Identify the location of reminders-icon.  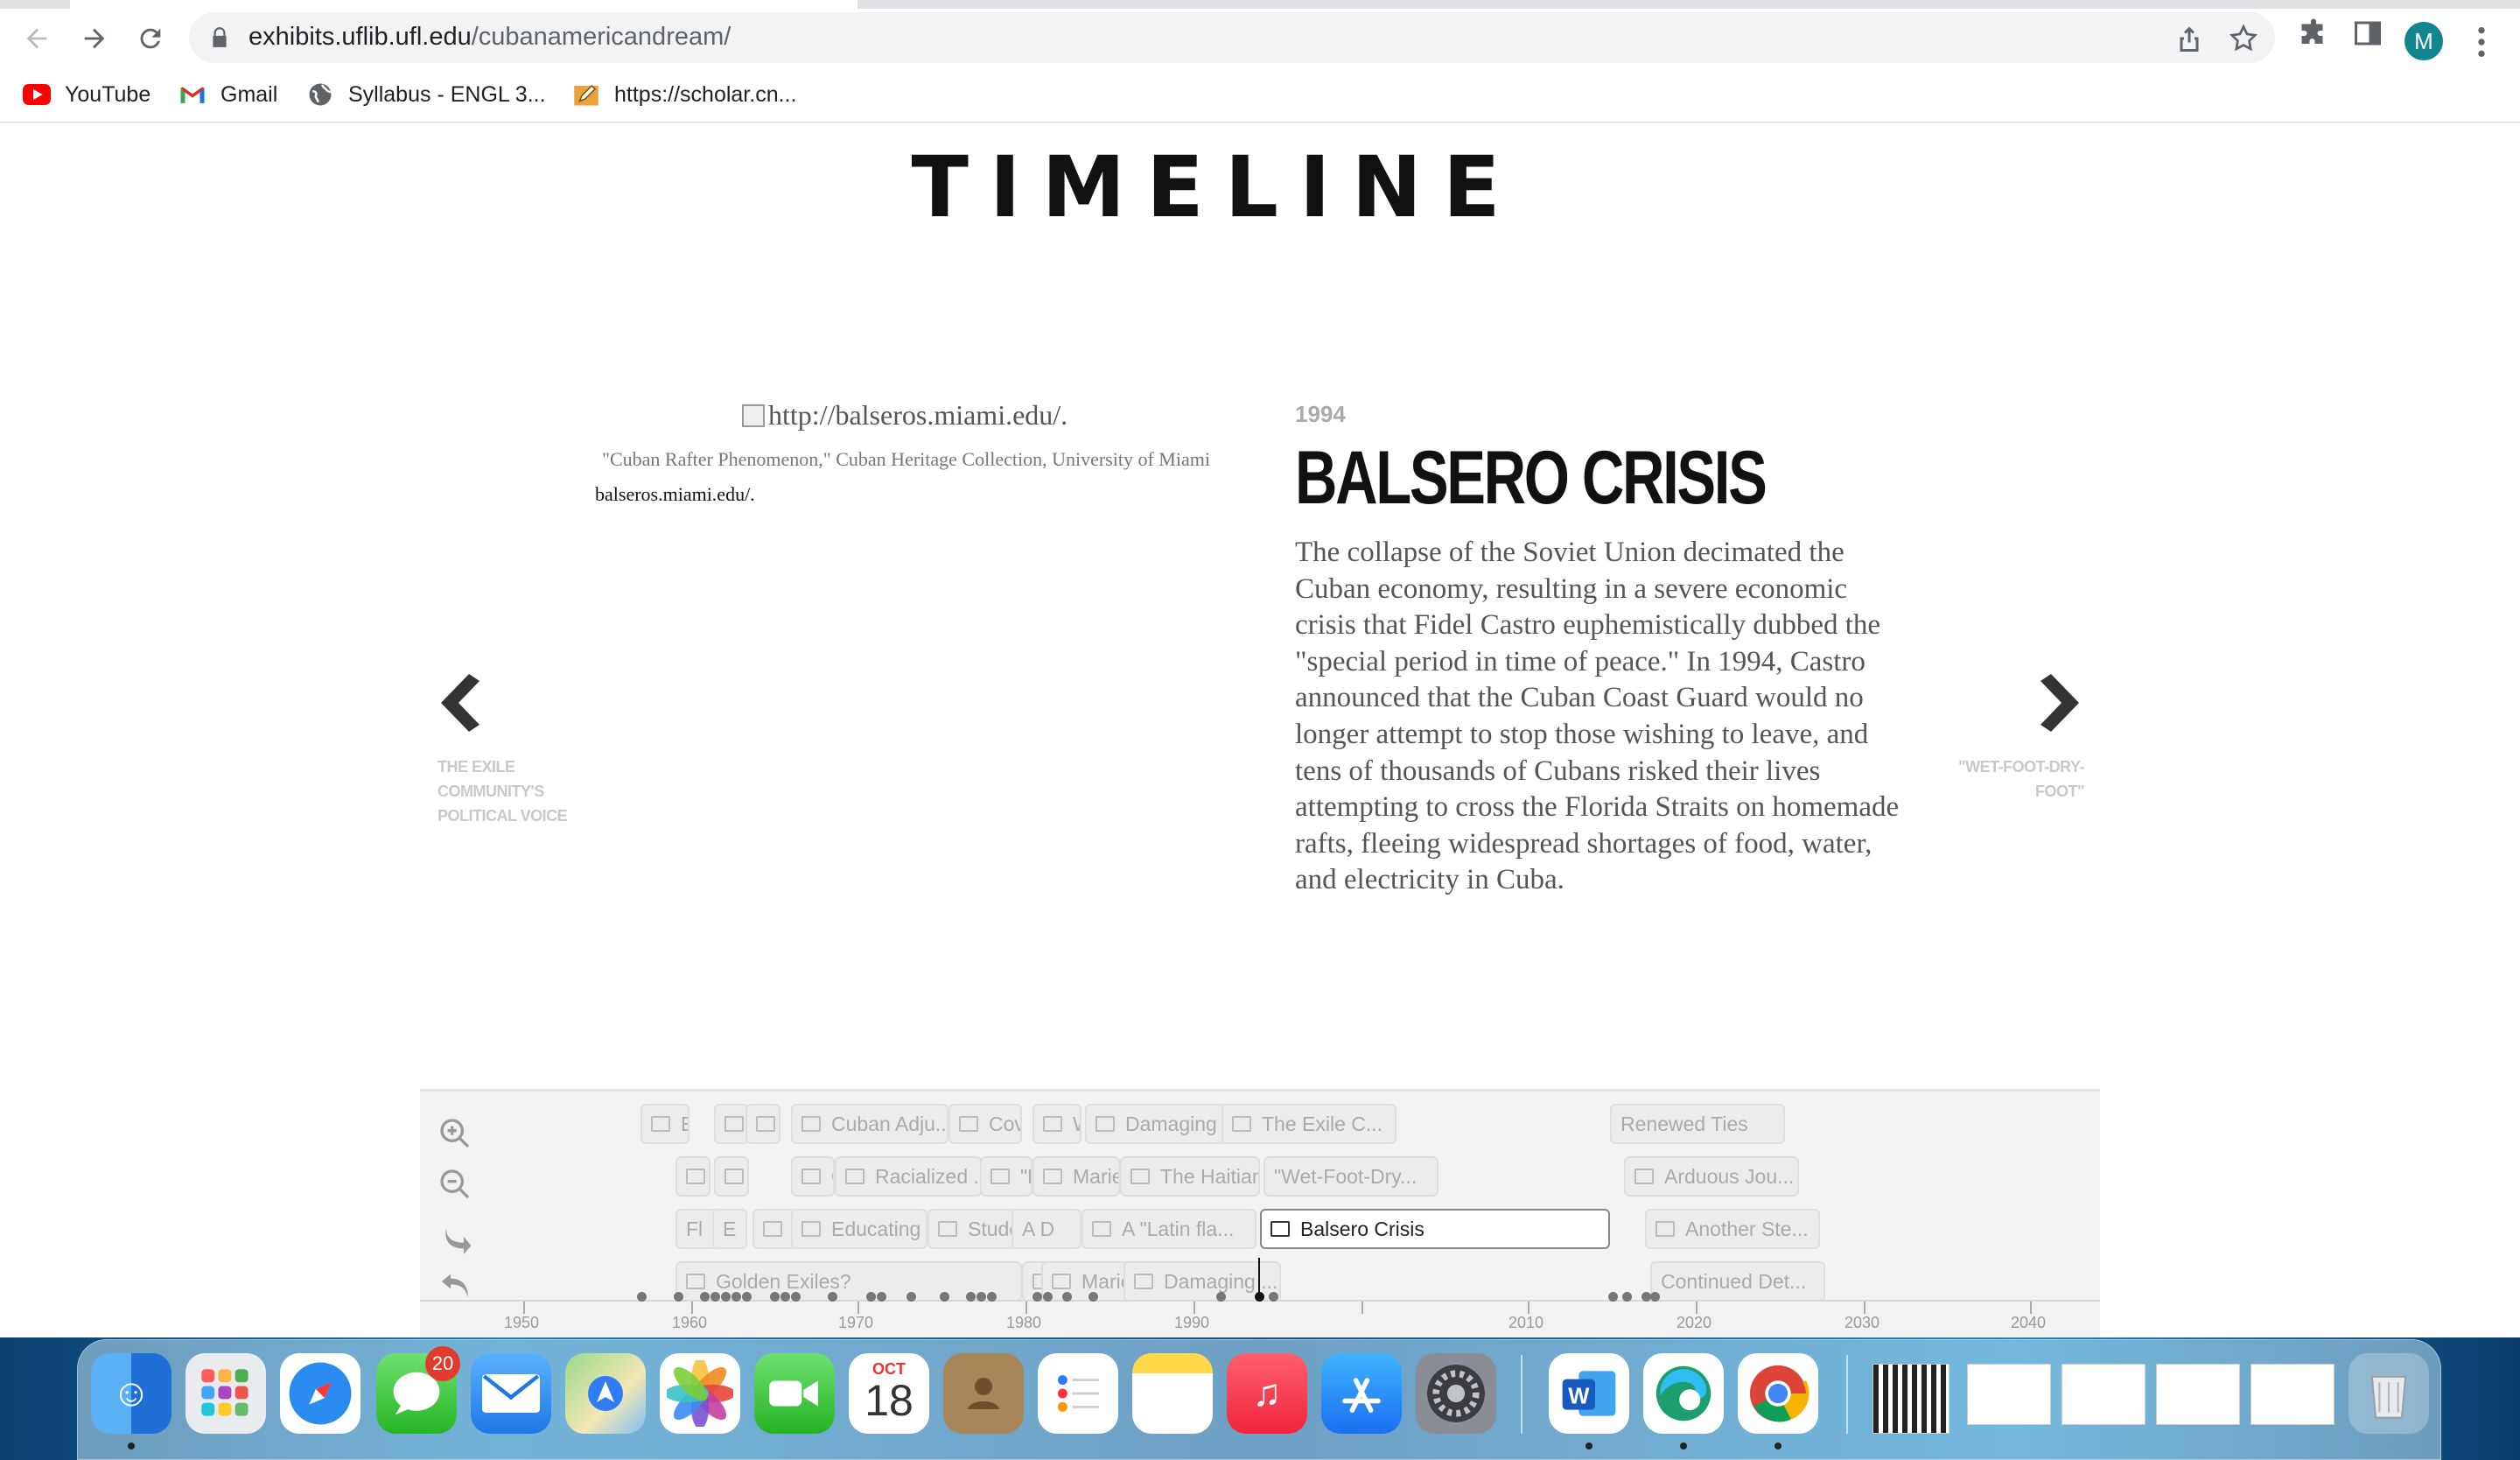
(1078, 1393).